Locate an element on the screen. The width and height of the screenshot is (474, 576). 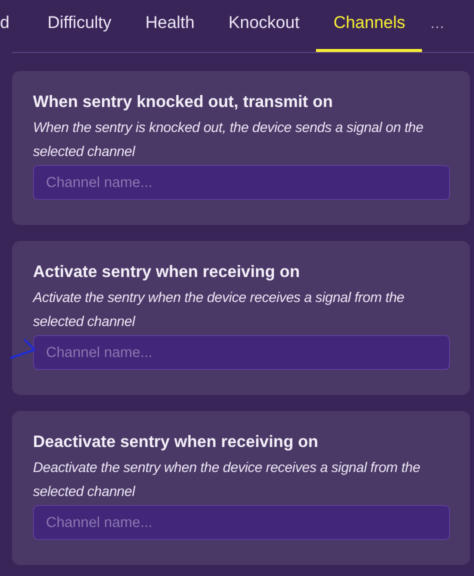
setting-title: Activate sentry when receiving on is located at coordinates (167, 272).